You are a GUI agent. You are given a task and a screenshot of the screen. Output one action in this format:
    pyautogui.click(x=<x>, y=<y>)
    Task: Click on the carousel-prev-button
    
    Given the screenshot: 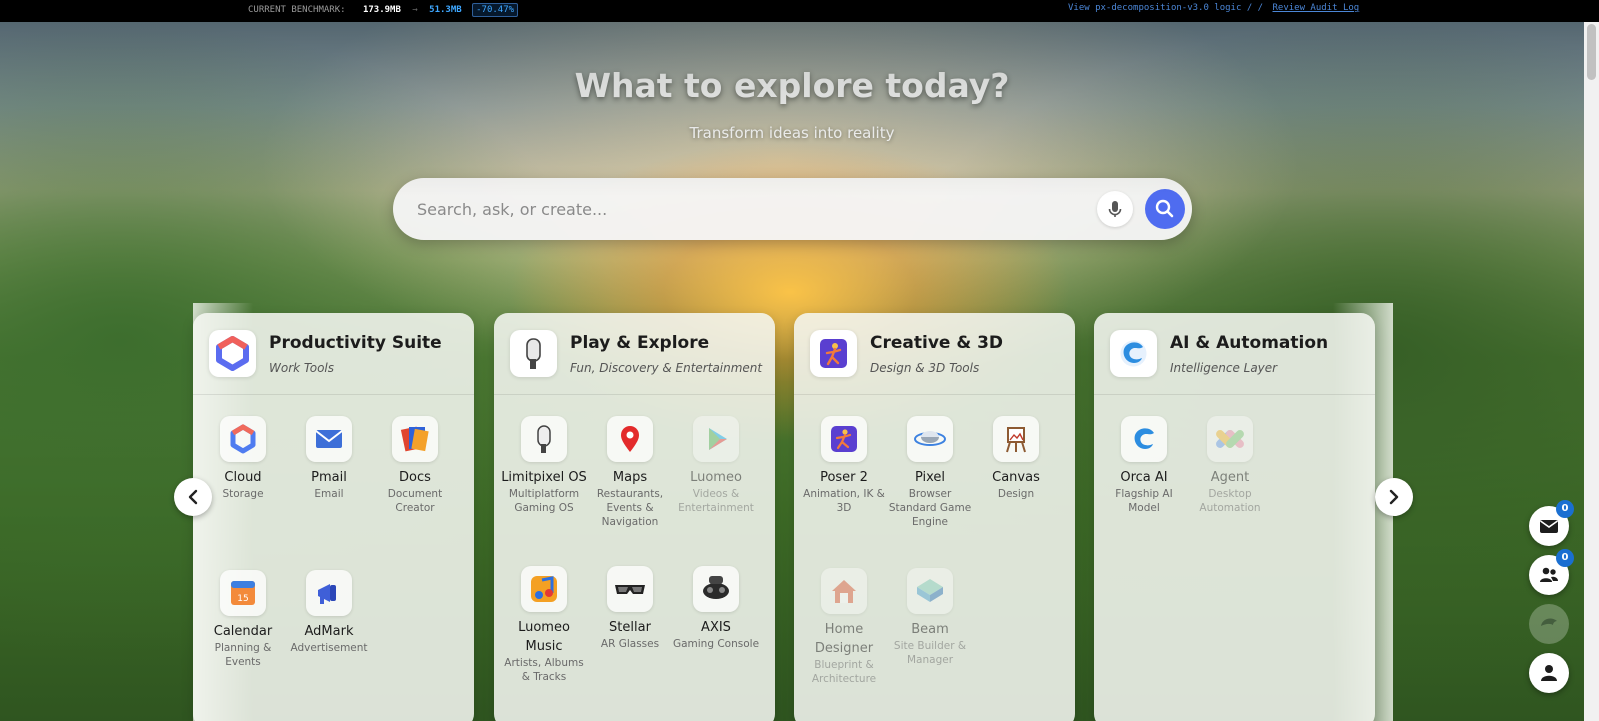 What is the action you would take?
    pyautogui.click(x=193, y=497)
    